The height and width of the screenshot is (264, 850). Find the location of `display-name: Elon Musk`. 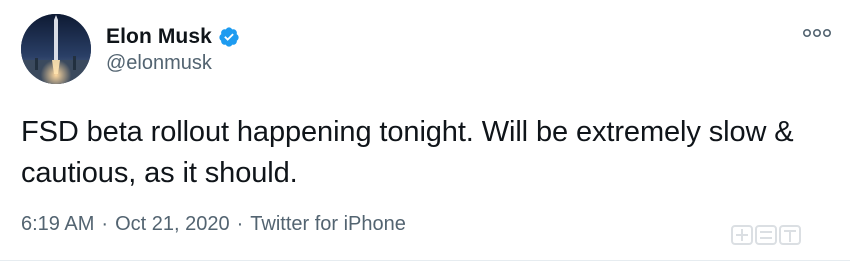

display-name: Elon Musk is located at coordinates (159, 37).